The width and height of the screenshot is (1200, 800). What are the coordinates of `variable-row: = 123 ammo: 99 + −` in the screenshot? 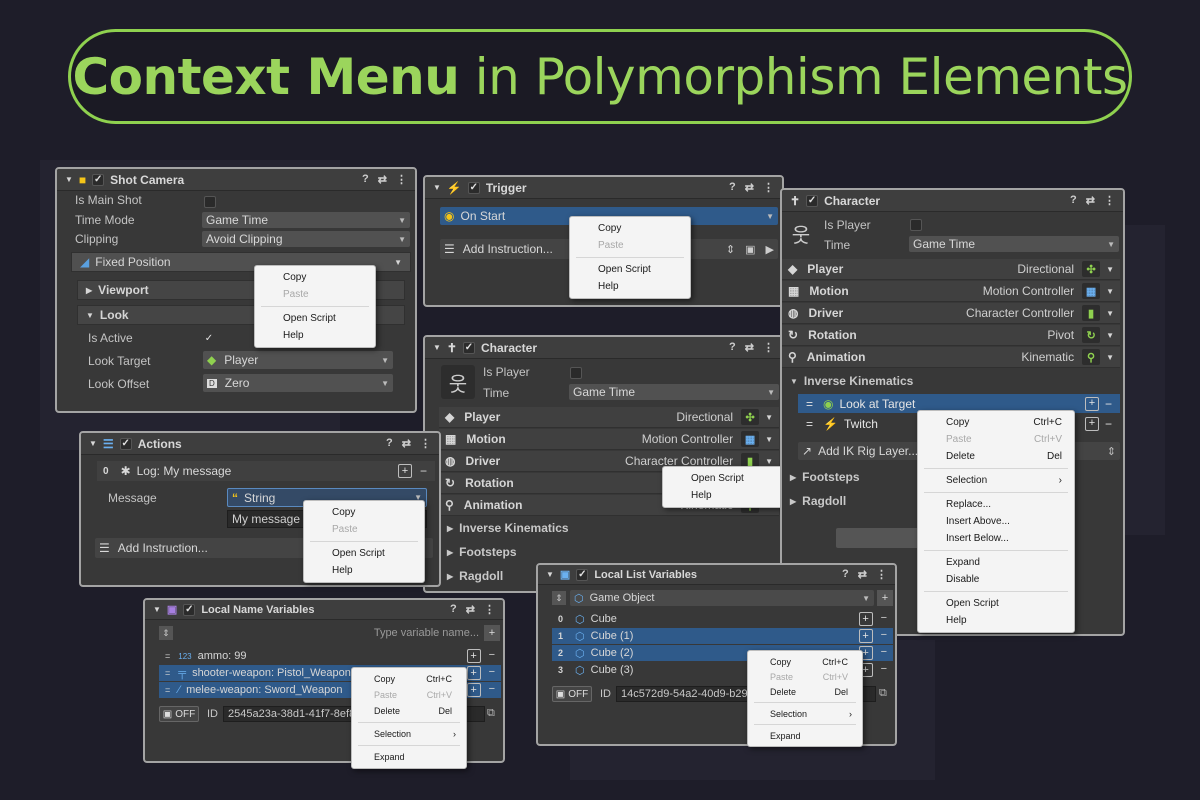 It's located at (330, 656).